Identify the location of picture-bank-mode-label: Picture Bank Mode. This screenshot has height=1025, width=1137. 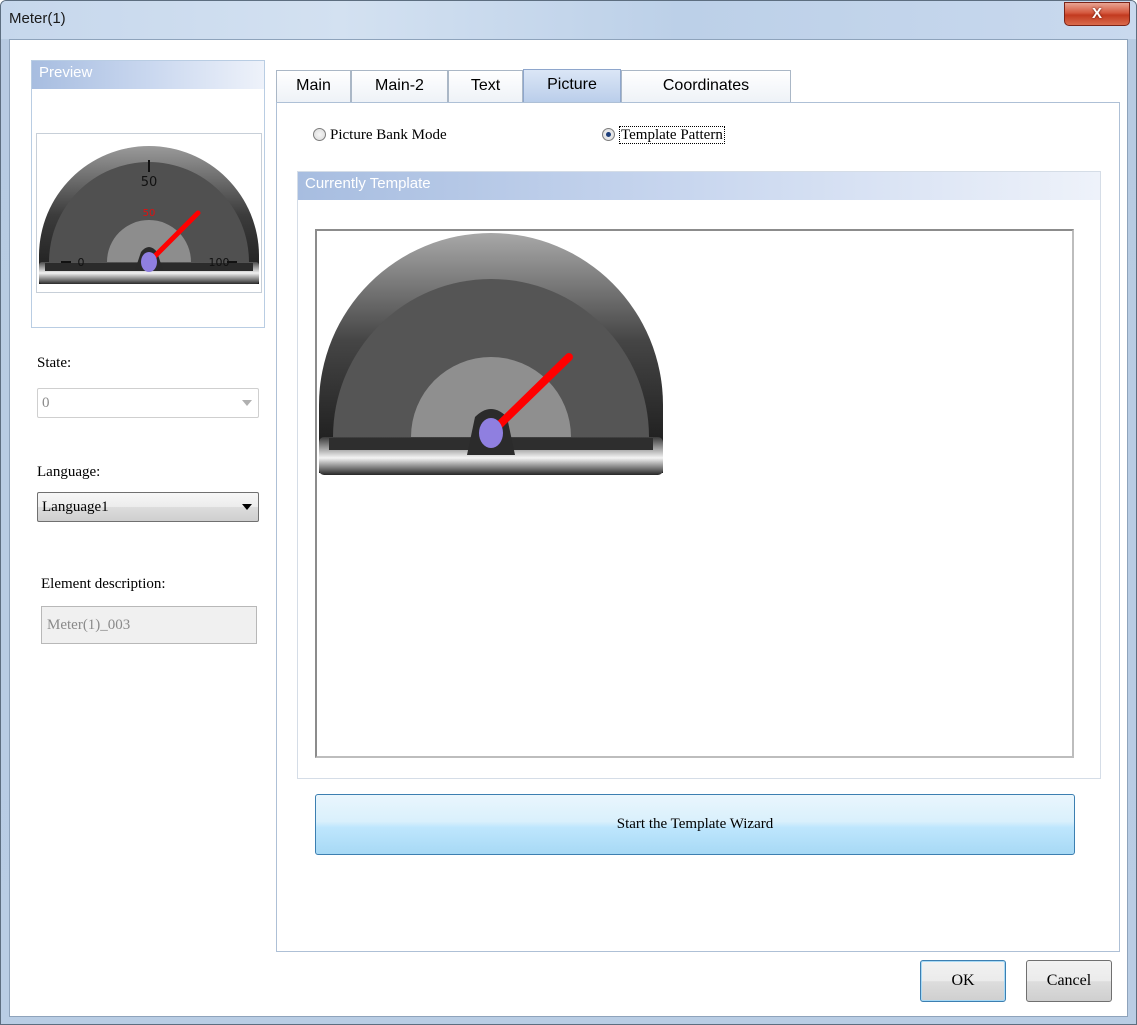
(388, 135).